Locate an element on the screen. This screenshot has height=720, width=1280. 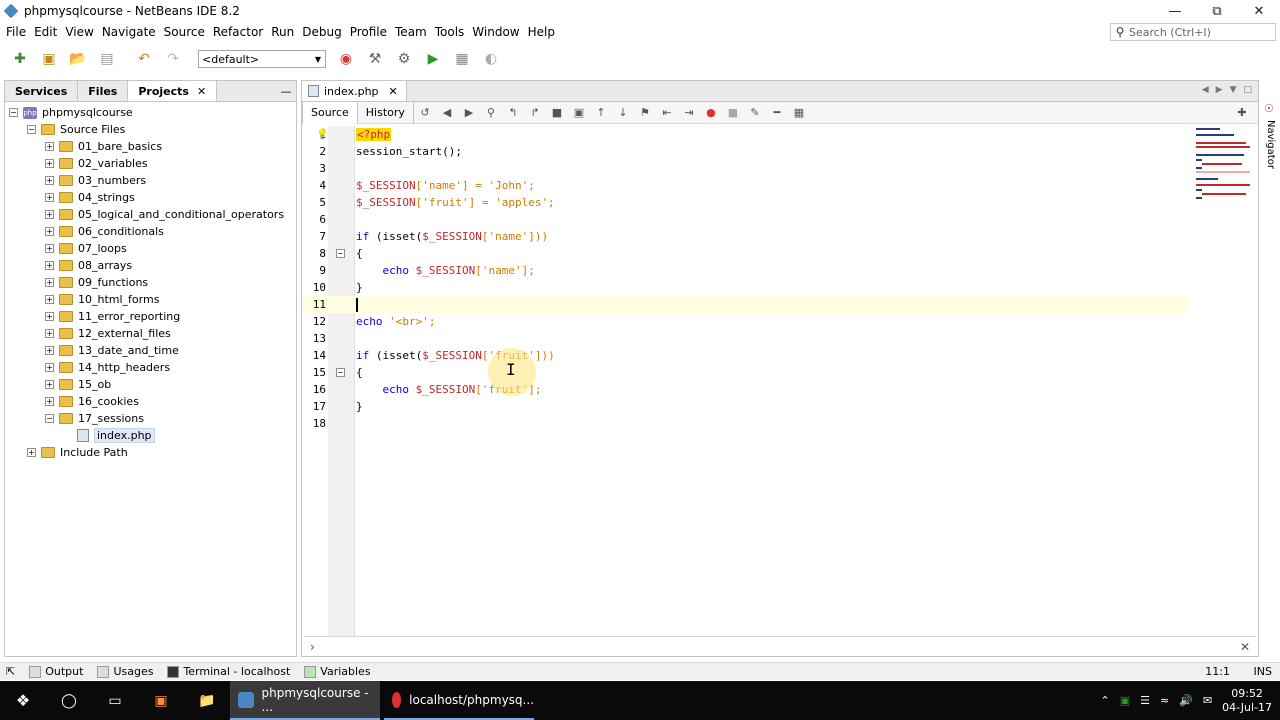
tree-node-folder: +01_bare_basics is located at coordinates (150, 146).